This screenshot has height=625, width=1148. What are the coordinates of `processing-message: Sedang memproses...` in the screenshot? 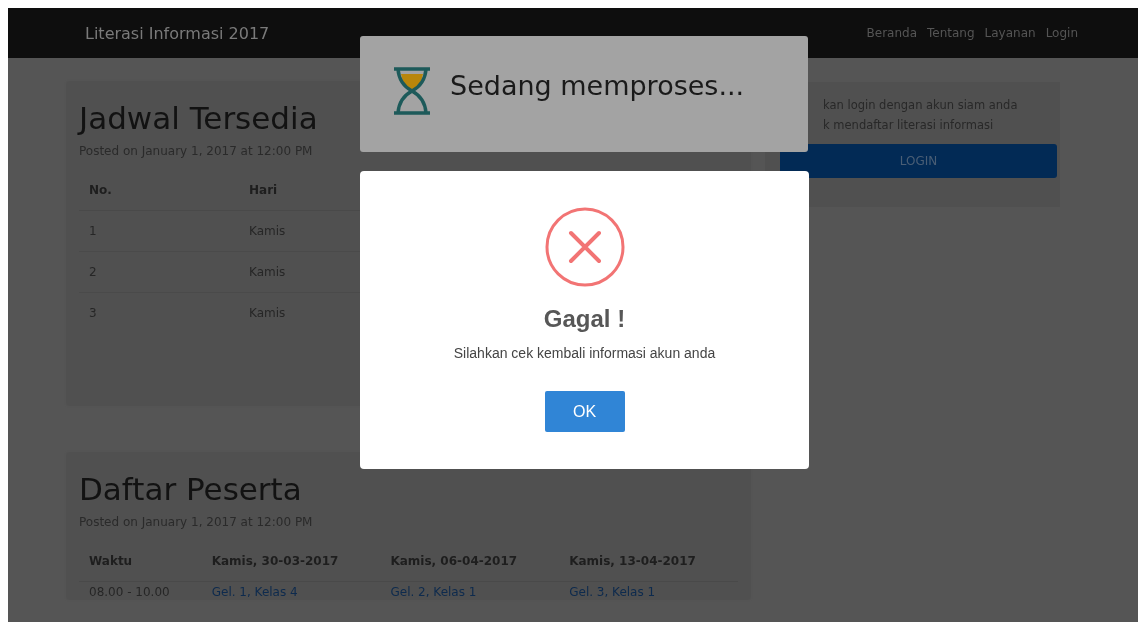 It's located at (597, 85).